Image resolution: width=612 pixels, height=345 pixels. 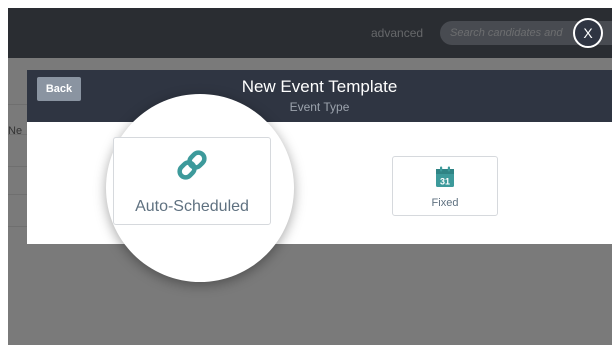 What do you see at coordinates (445, 203) in the screenshot?
I see `fixed-option-label: Fixed` at bounding box center [445, 203].